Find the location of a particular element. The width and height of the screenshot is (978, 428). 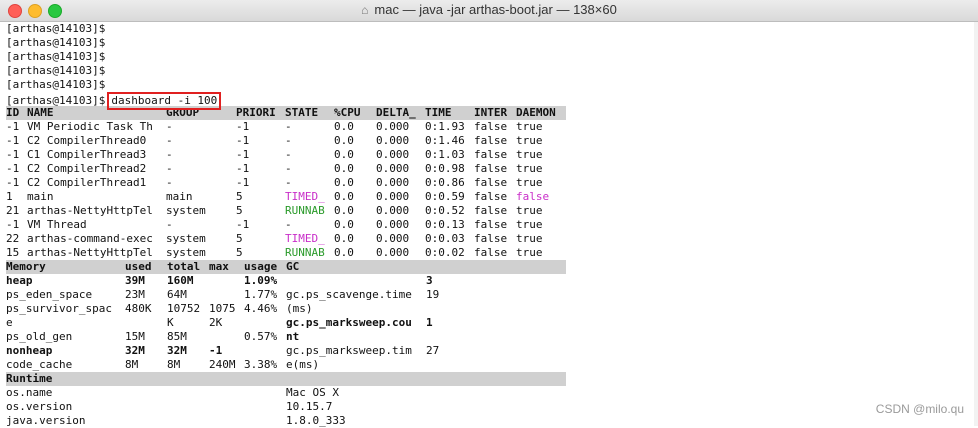

memory-cell: 160M is located at coordinates (180, 280).